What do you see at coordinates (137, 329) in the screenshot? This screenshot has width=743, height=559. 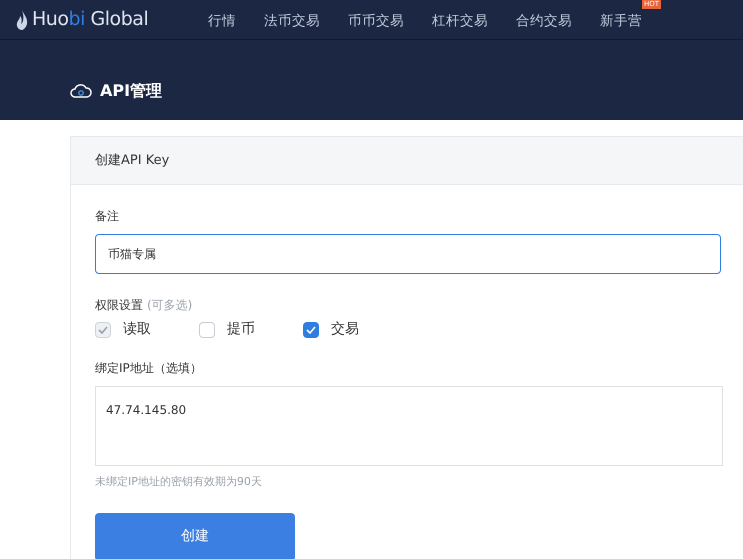 I see `checkbox-label: 读取` at bounding box center [137, 329].